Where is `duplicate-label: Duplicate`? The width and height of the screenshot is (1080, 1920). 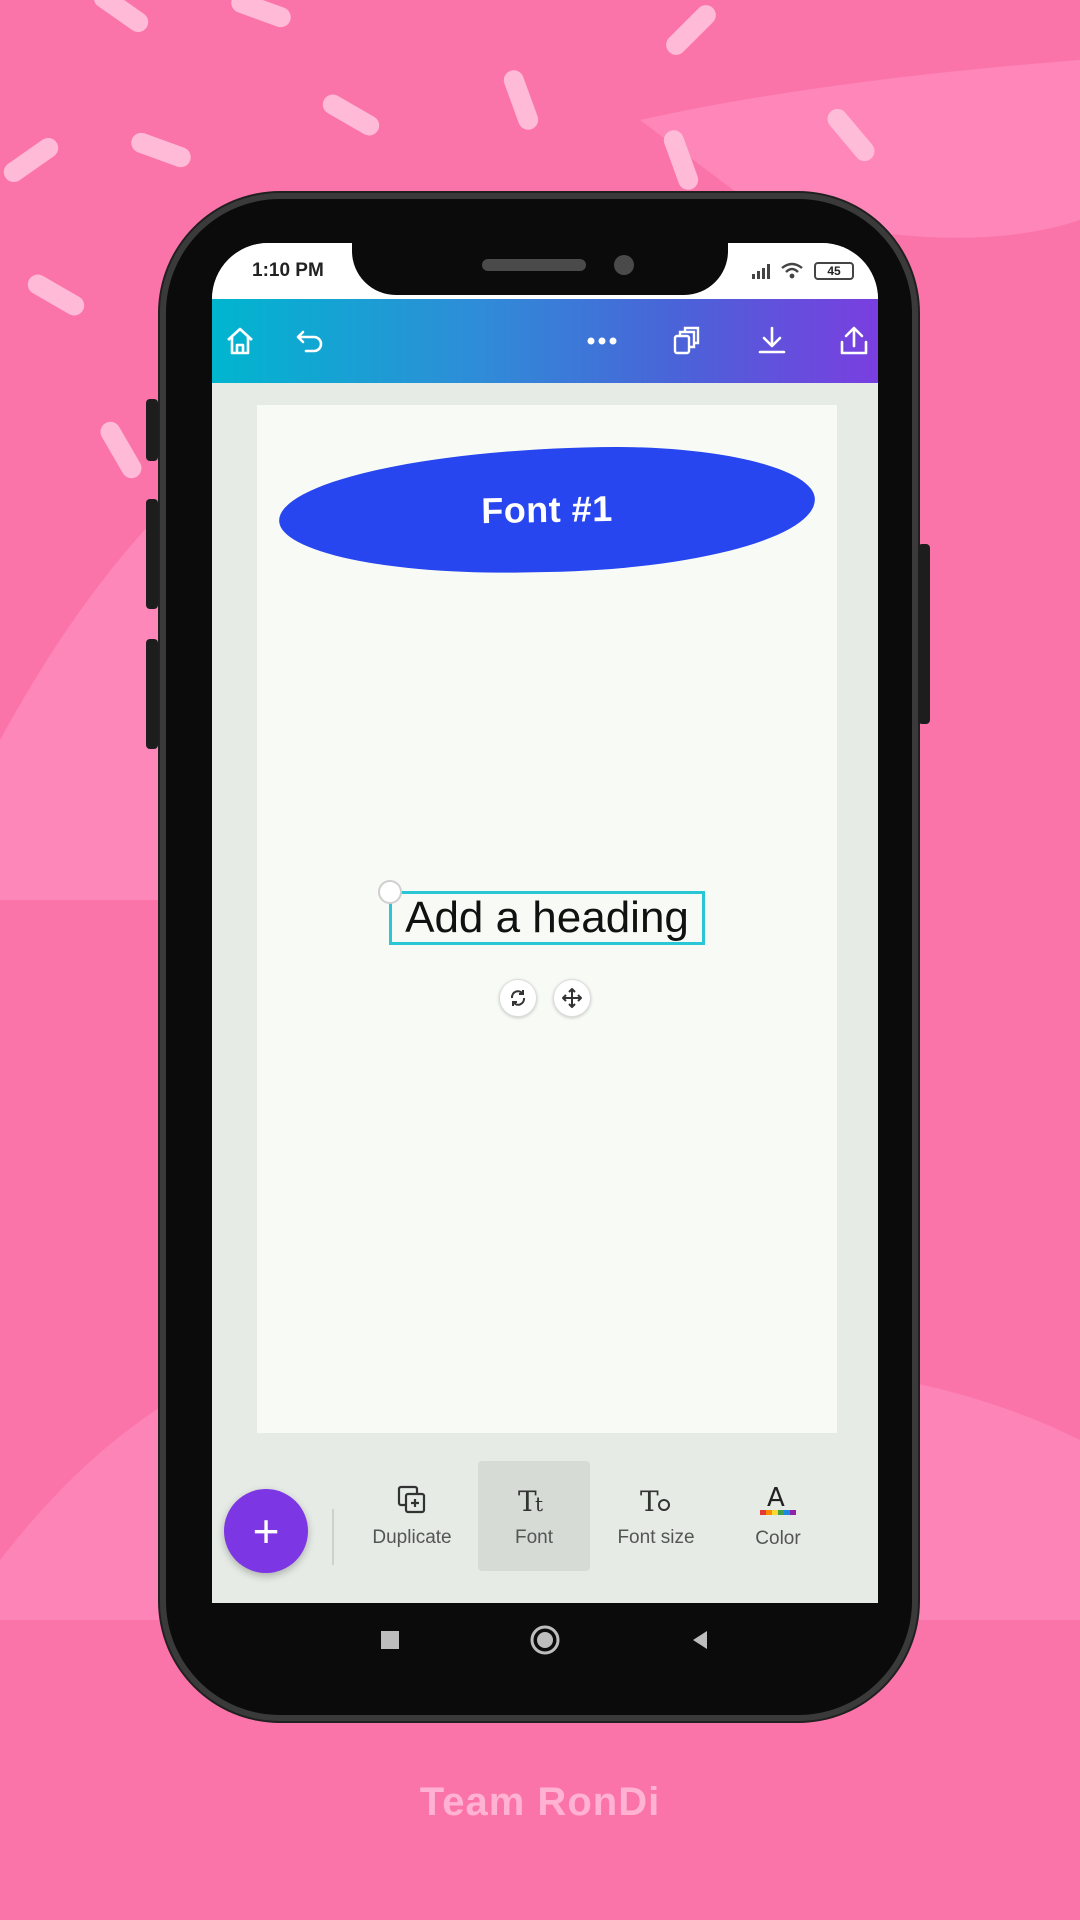
duplicate-label: Duplicate is located at coordinates (412, 1537).